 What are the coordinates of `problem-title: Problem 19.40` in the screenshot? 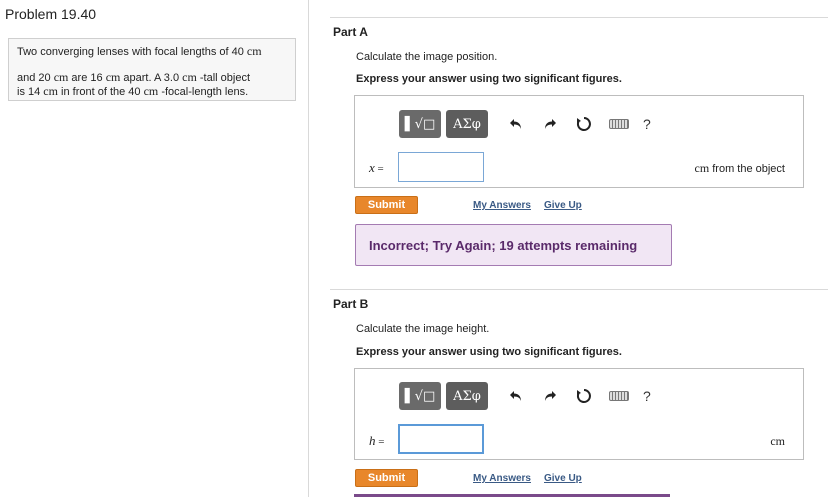 It's located at (51, 14).